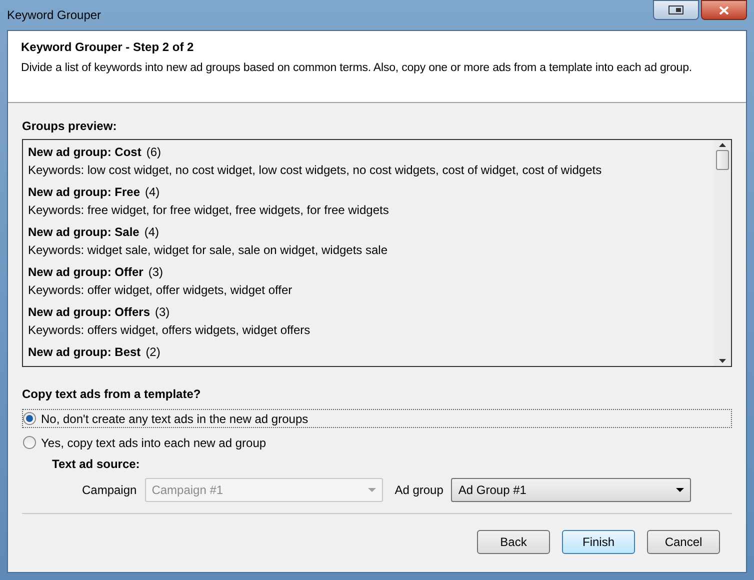  I want to click on group-keywords: Keywords: low cost widget, no cost widget, low cost widgets, no cost widgets, cost of widget, cost of widgets, so click(315, 170).